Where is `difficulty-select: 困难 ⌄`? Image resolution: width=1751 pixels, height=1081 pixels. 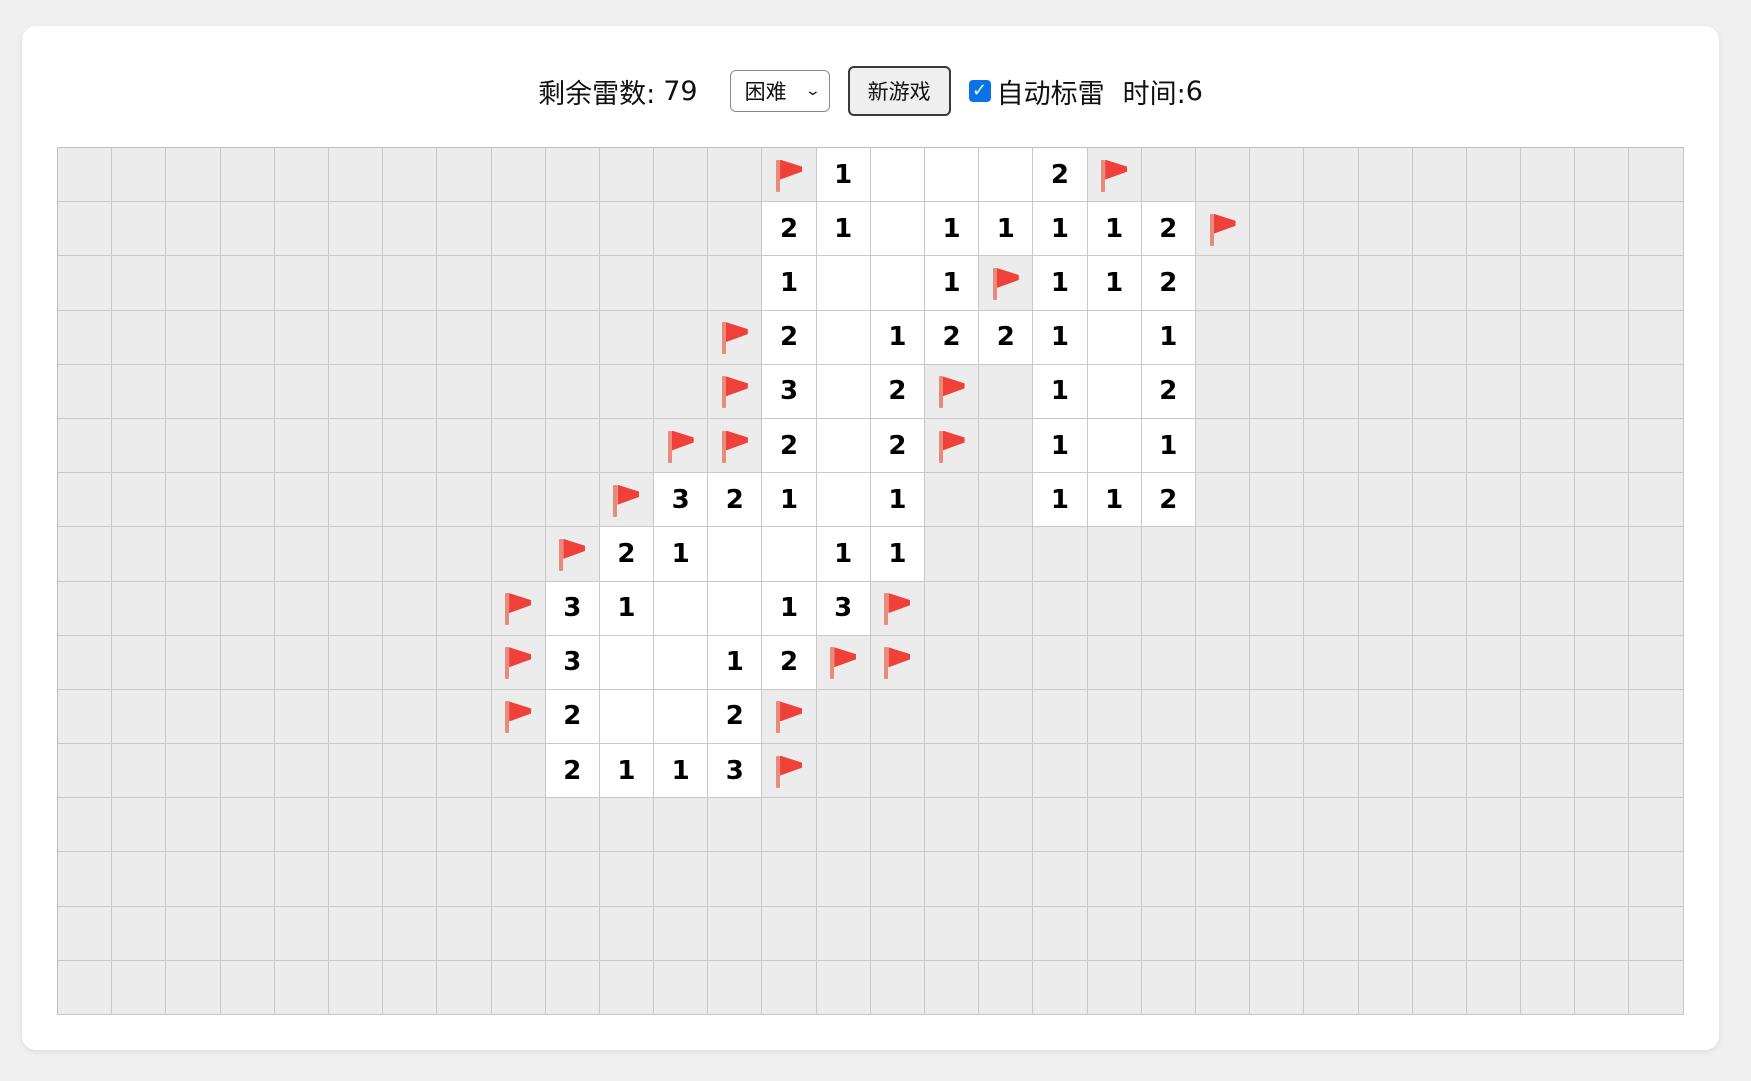
difficulty-select: 困难 ⌄ is located at coordinates (779, 91).